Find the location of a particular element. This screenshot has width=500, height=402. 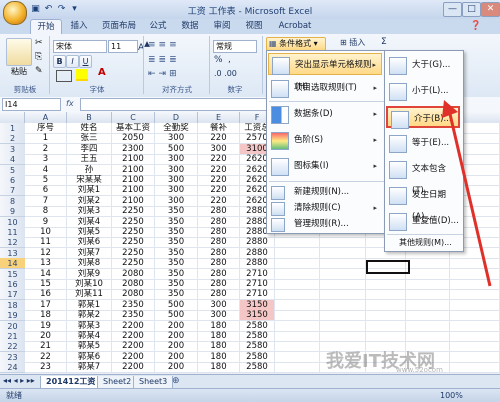

data-bars-item: 数据条(D) ▸ is located at coordinates (325, 114).